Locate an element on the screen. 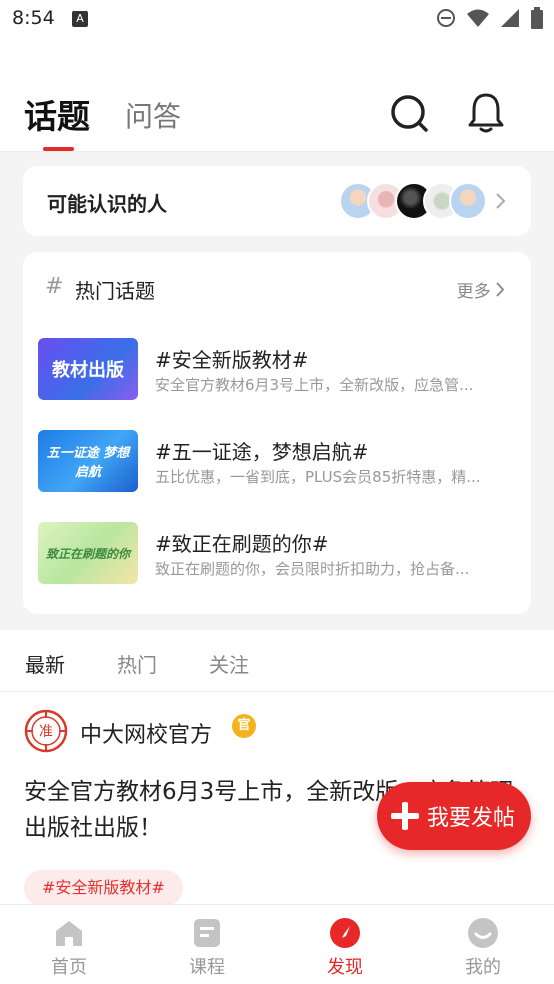  nav-label: 首页 is located at coordinates (69, 967).